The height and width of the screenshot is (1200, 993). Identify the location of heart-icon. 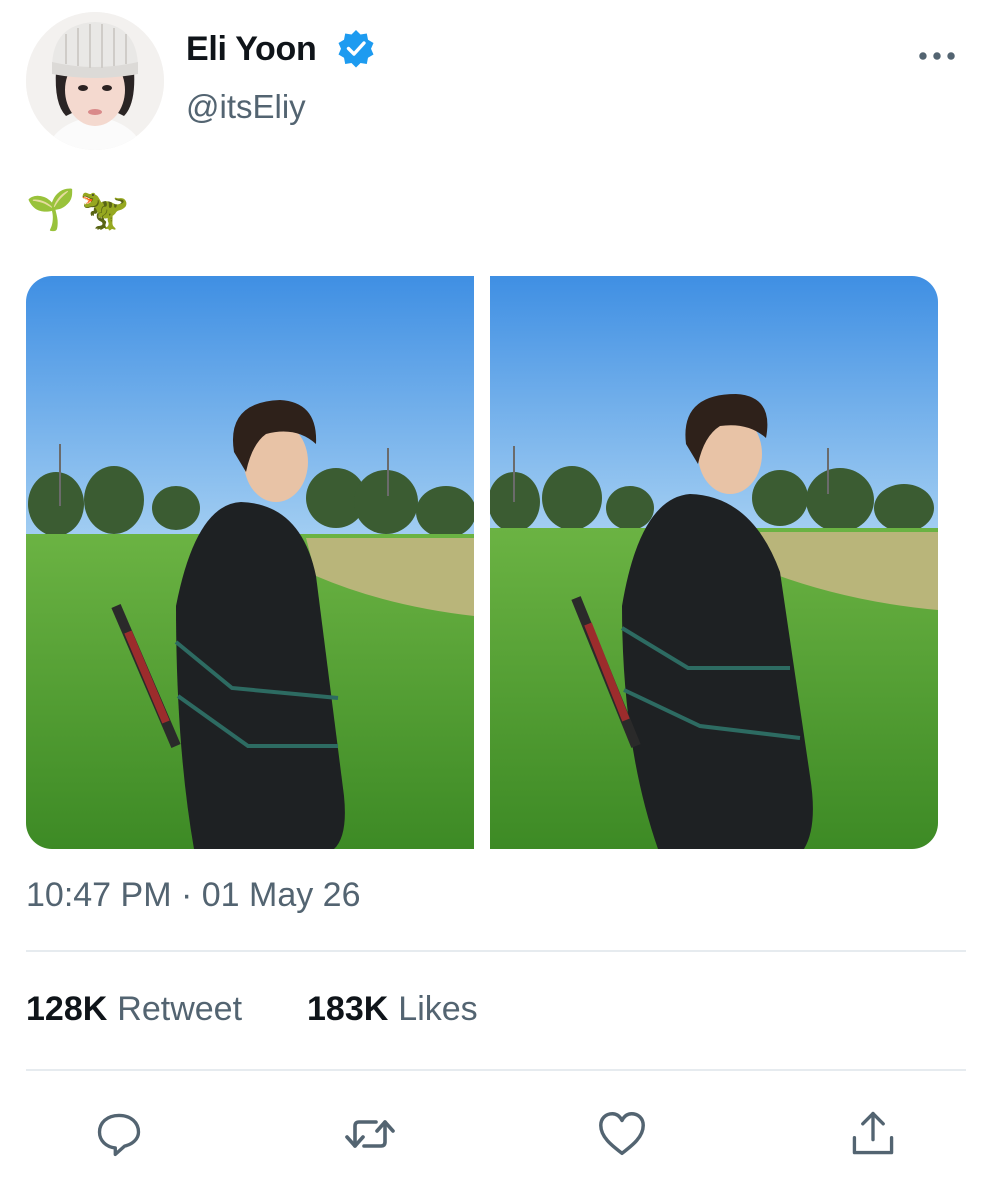
(622, 1134).